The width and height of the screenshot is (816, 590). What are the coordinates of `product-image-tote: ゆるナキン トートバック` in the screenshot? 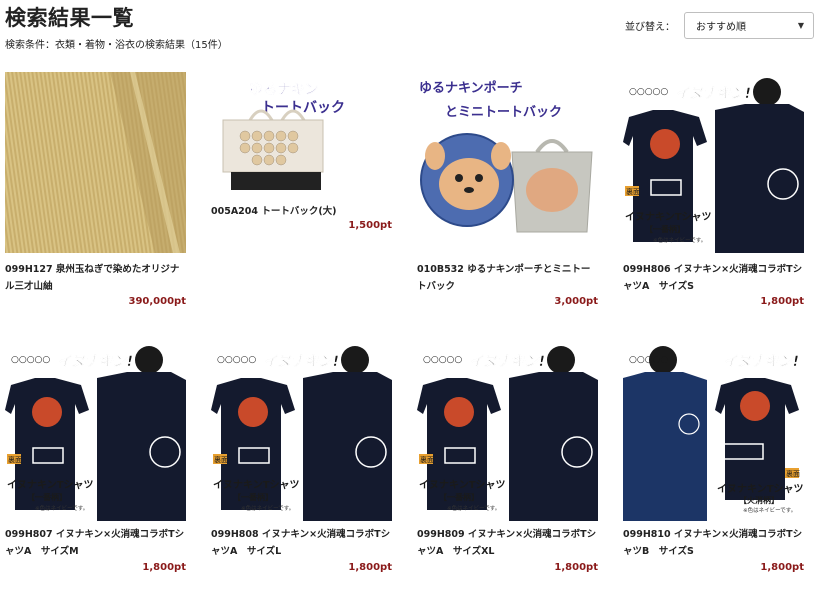 It's located at (301, 132).